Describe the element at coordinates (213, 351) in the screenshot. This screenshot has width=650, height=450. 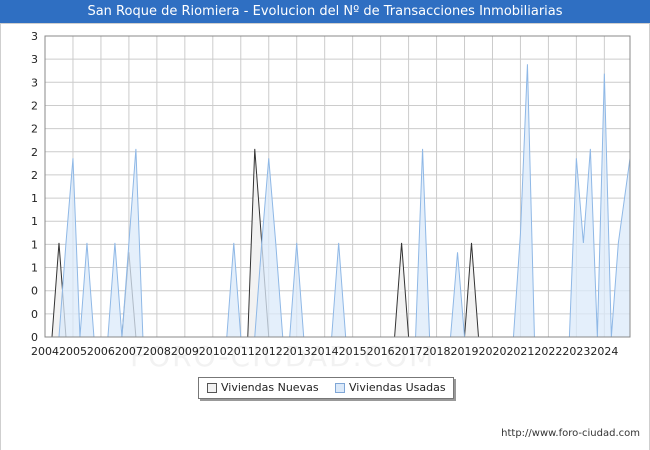
I see `x-tick-label: 2010` at that location.